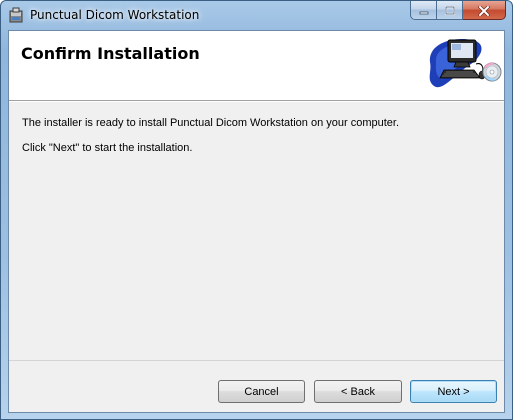 The height and width of the screenshot is (420, 513). I want to click on close-button, so click(484, 10).